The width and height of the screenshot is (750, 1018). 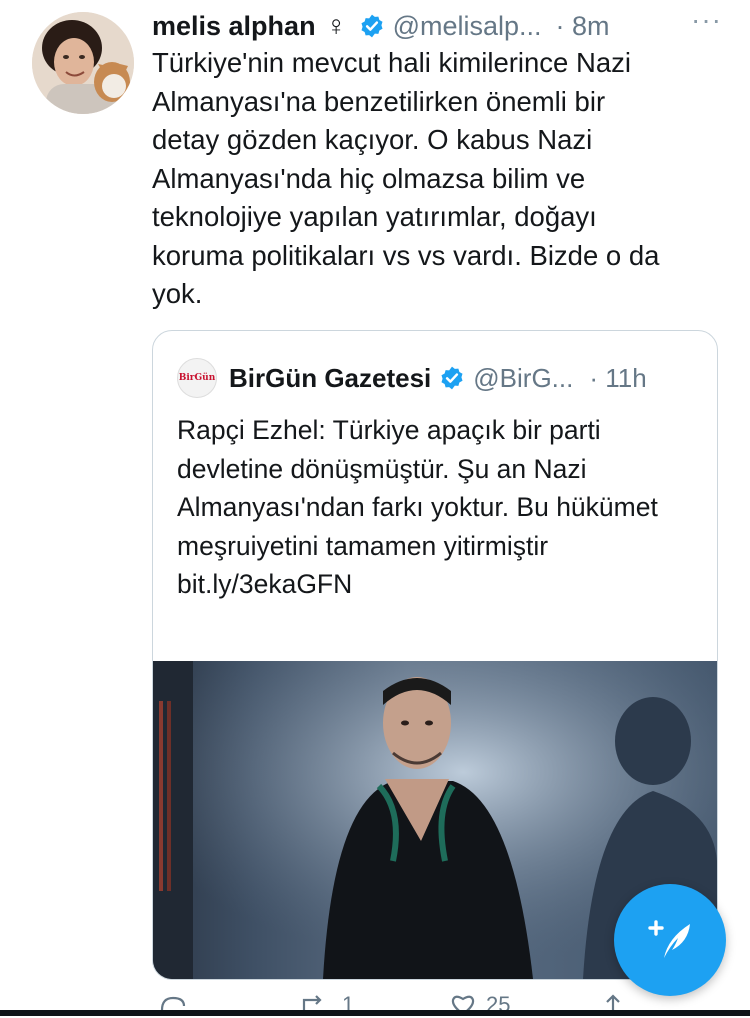 I want to click on compose-tweet-button, so click(x=670, y=940).